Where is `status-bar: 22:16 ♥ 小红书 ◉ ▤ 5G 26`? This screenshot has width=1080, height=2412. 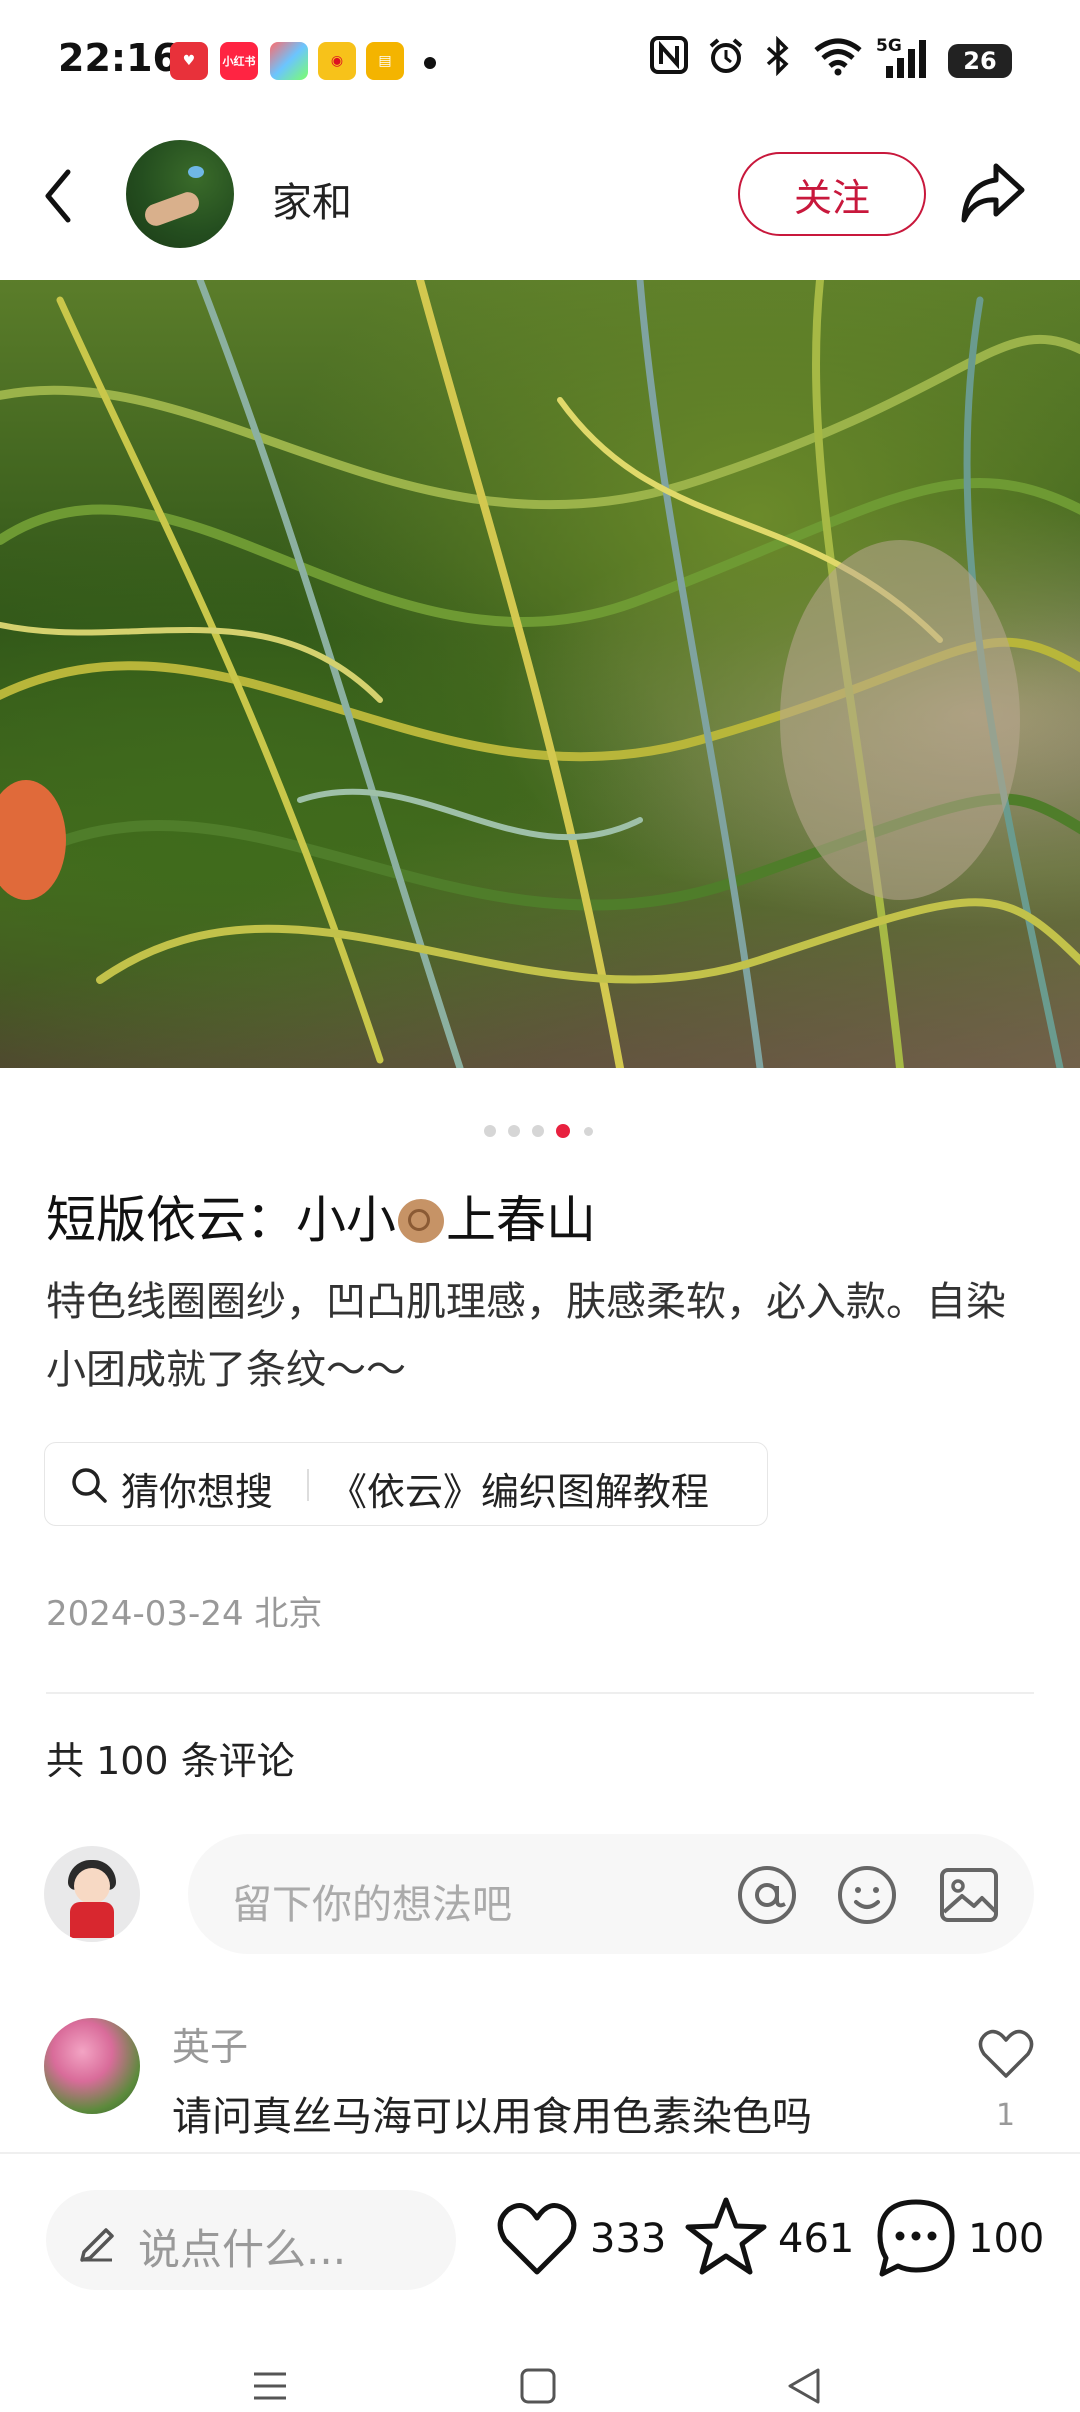
status-bar: 22:16 ♥ 小红书 ◉ ▤ 5G 26 is located at coordinates (540, 60).